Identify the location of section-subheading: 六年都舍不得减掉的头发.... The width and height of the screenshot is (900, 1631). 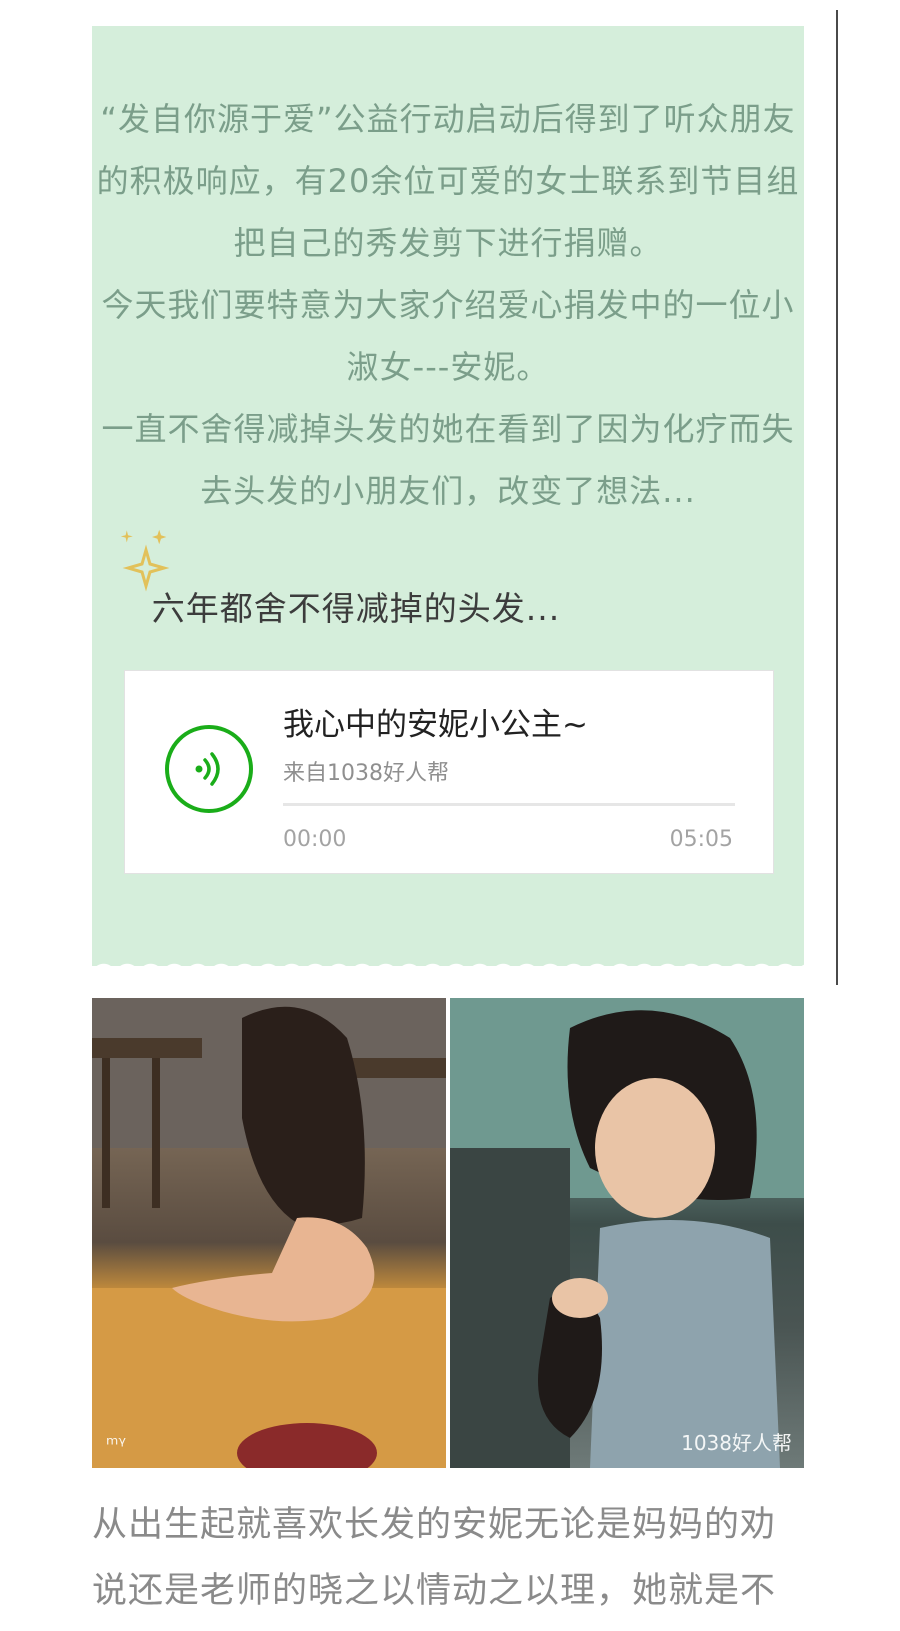
(356, 608).